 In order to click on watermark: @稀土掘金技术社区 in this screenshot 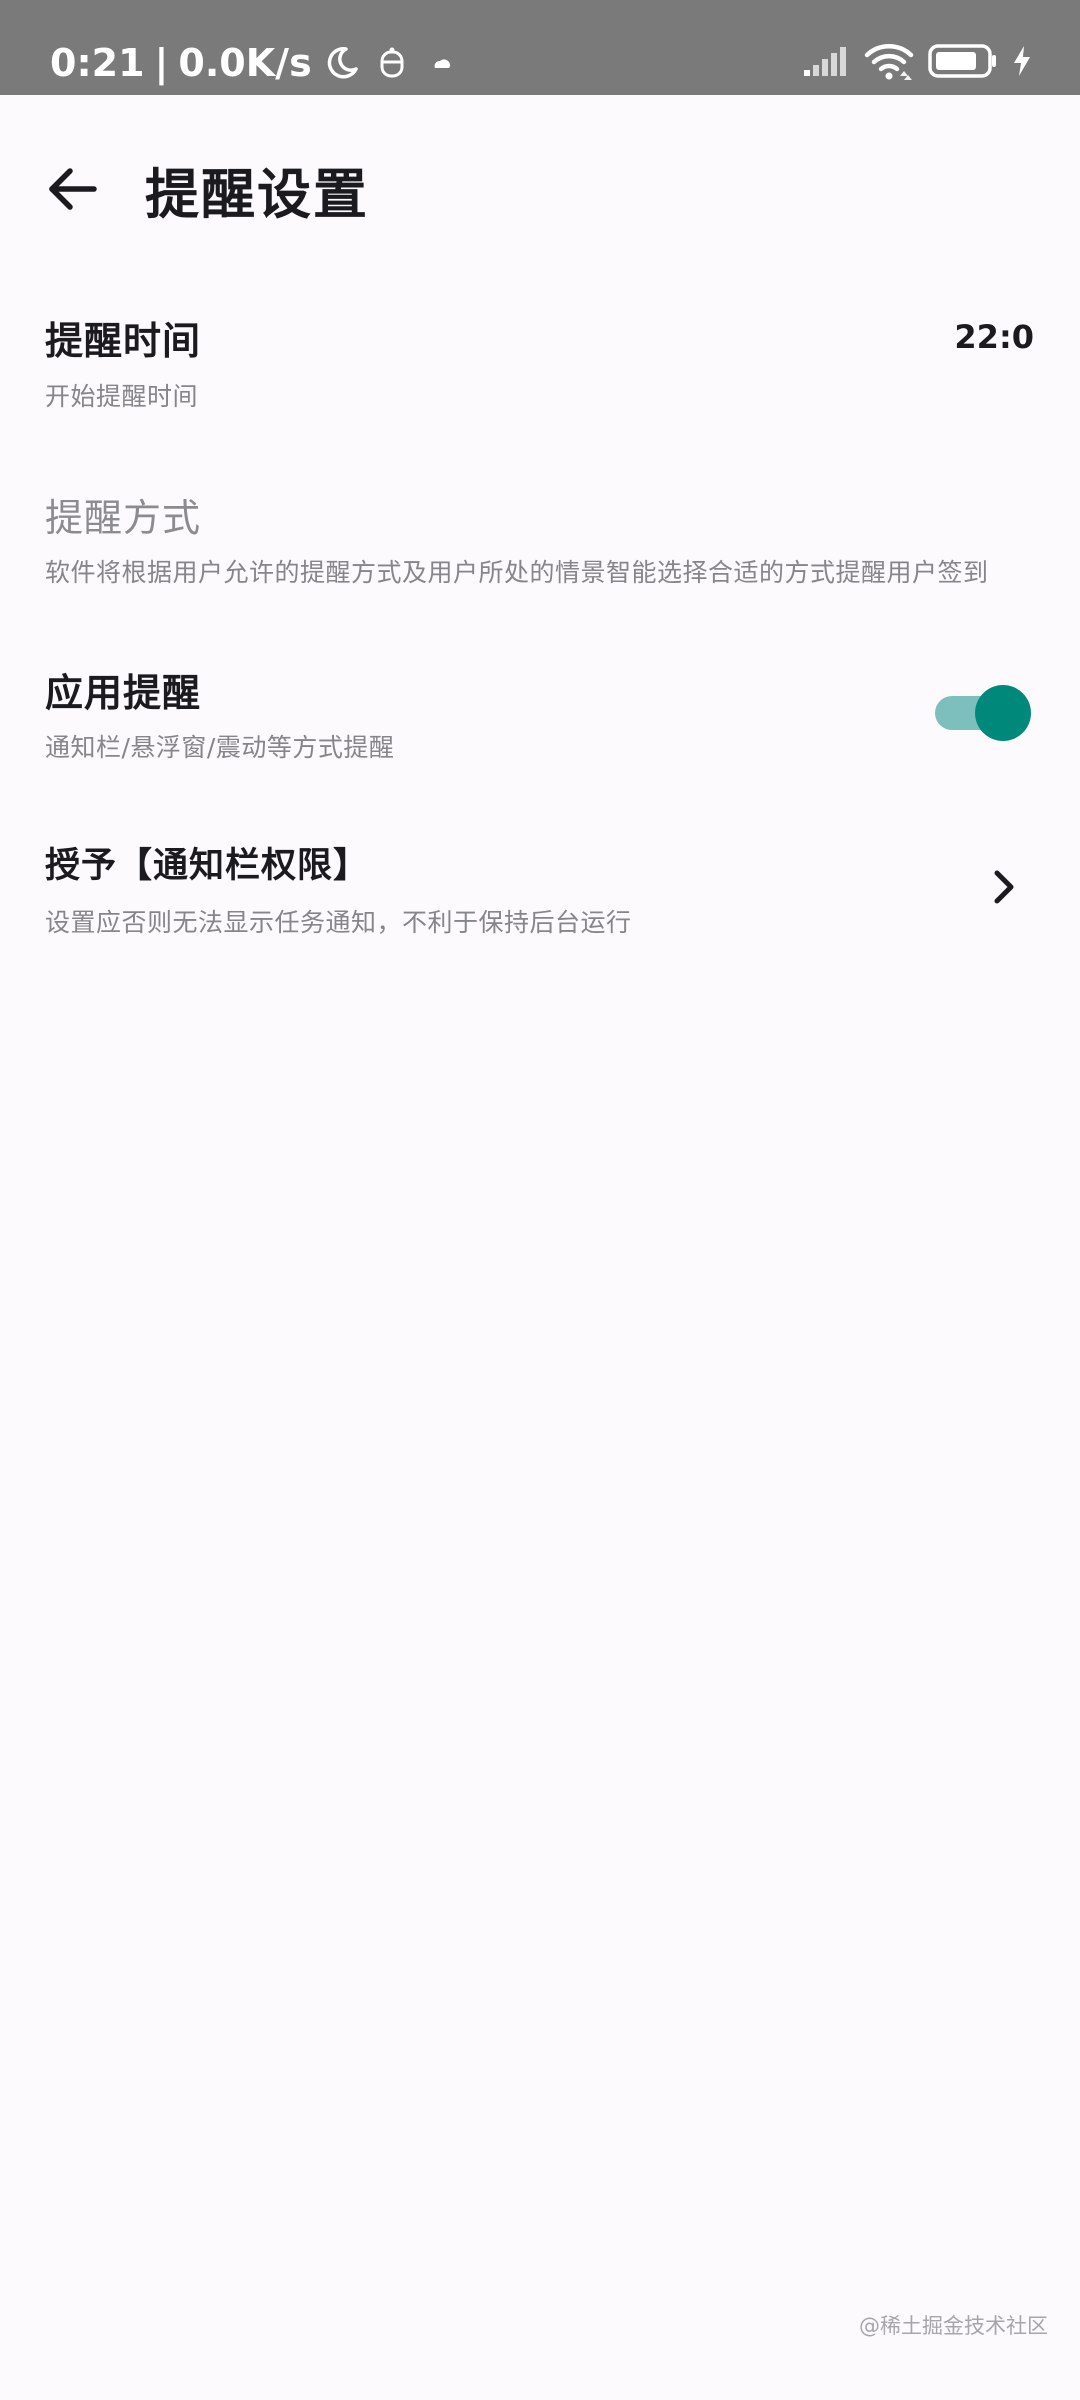, I will do `click(953, 2326)`.